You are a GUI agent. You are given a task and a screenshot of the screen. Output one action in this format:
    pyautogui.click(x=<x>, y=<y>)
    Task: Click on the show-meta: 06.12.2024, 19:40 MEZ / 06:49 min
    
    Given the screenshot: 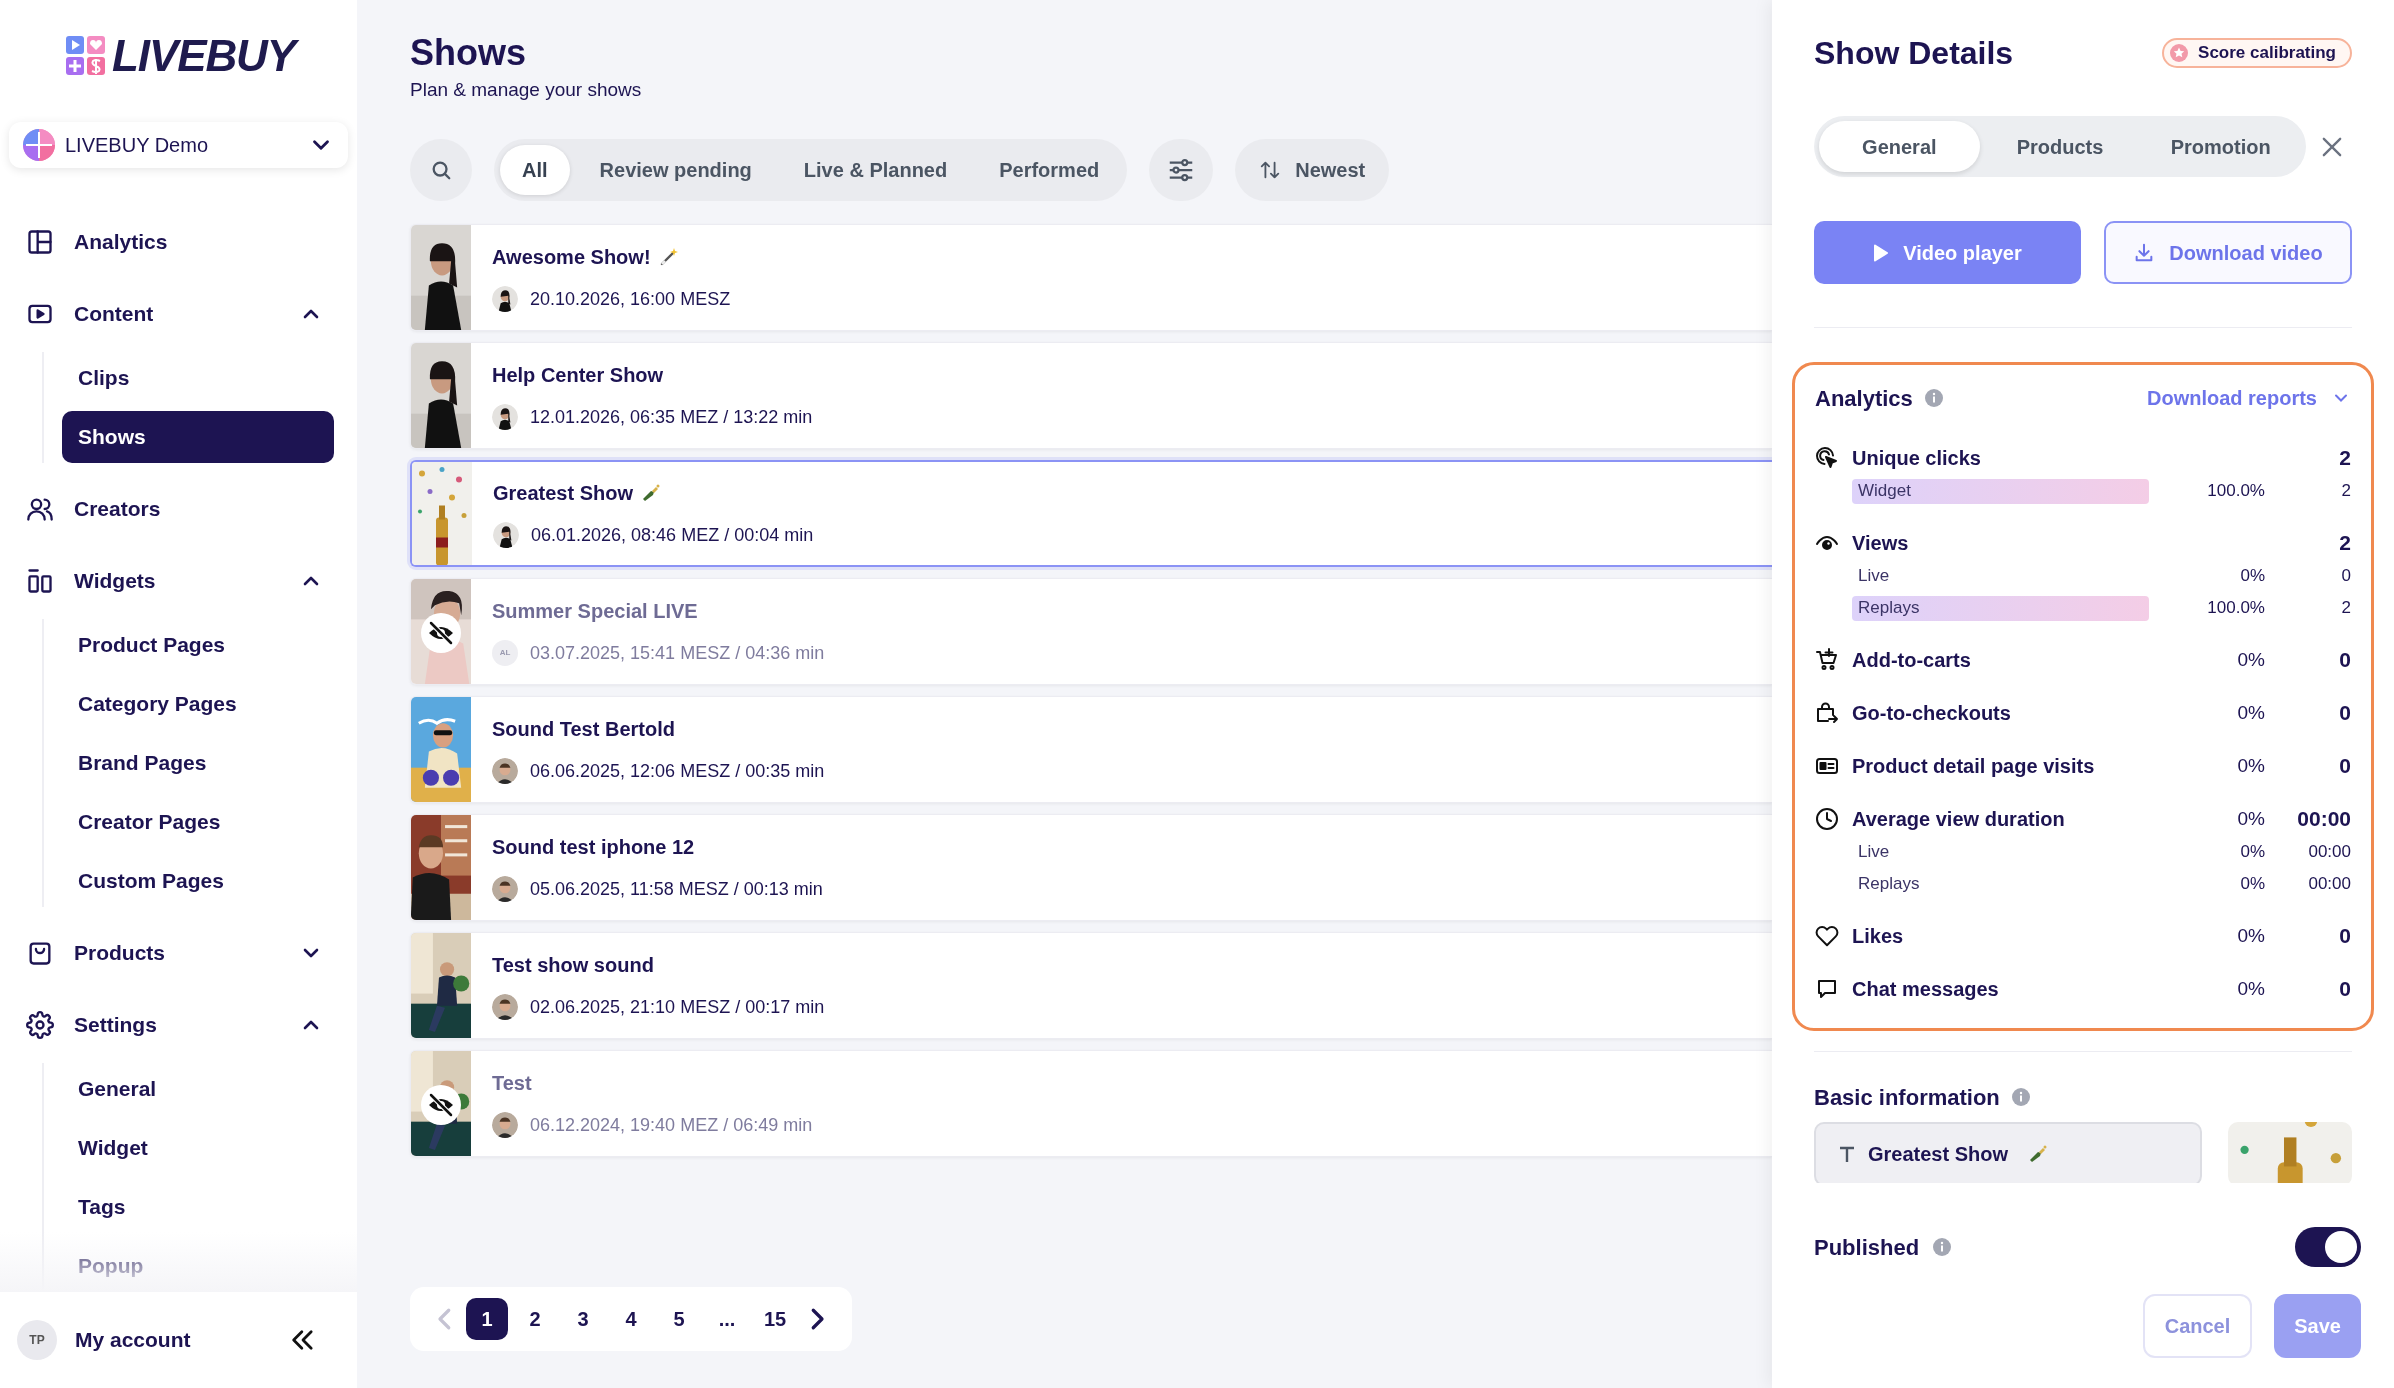 What is the action you would take?
    pyautogui.click(x=671, y=1125)
    